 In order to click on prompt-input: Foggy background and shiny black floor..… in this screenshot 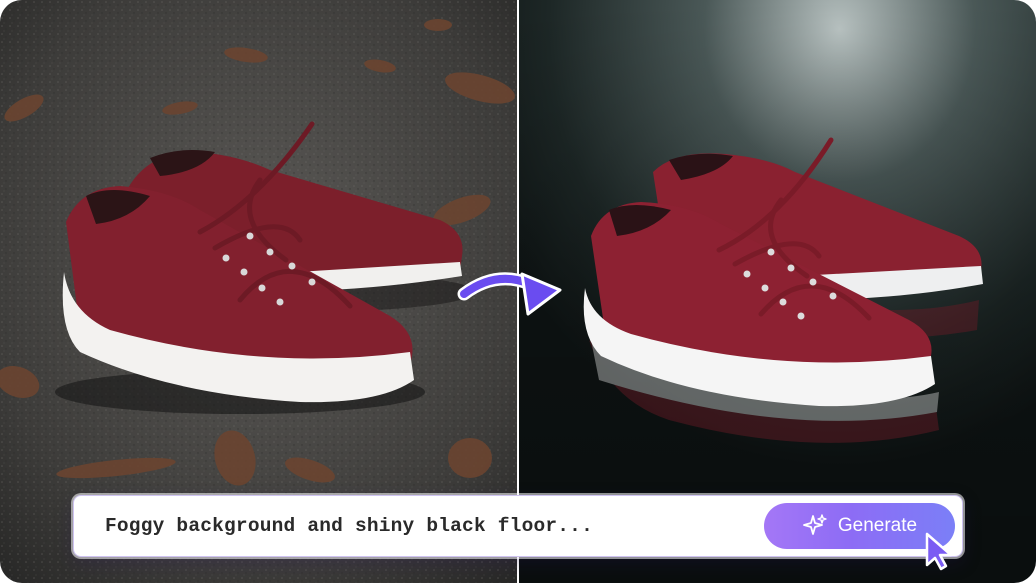, I will do `click(518, 526)`.